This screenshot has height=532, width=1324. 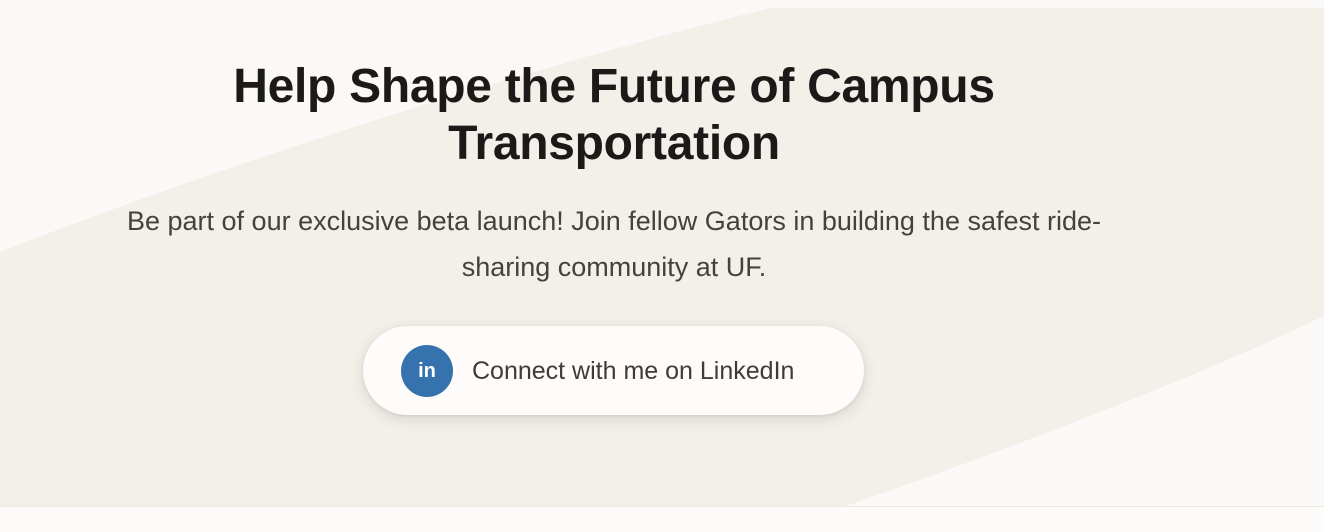 I want to click on linkedin-connect-button: in Connect with me on LinkedIn, so click(x=613, y=370).